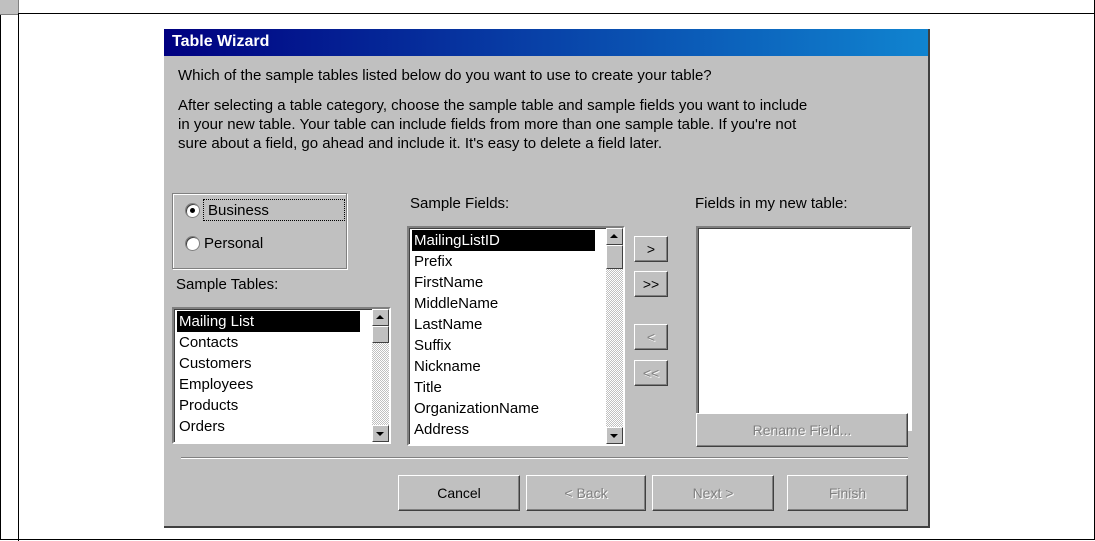 This screenshot has width=1095, height=541. Describe the element at coordinates (259, 231) in the screenshot. I see `category-group: Business Personal` at that location.